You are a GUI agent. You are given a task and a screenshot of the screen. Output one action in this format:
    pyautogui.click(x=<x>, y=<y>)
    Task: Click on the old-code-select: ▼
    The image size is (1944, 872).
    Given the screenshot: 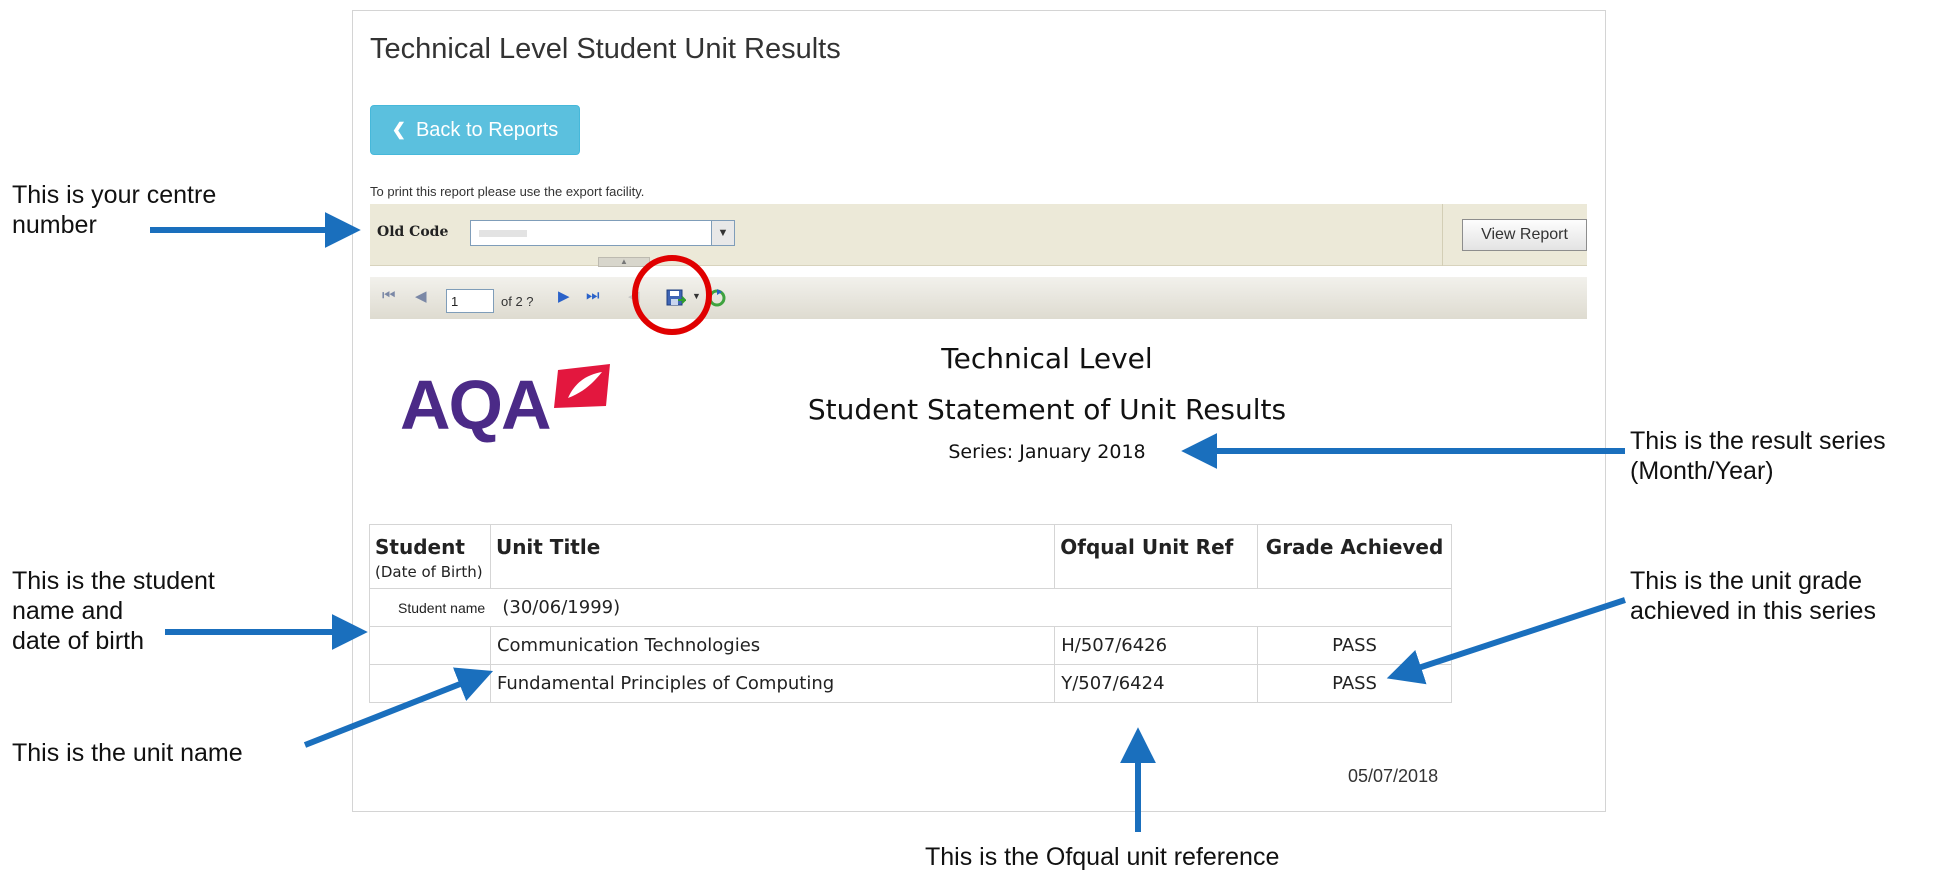 What is the action you would take?
    pyautogui.click(x=602, y=233)
    